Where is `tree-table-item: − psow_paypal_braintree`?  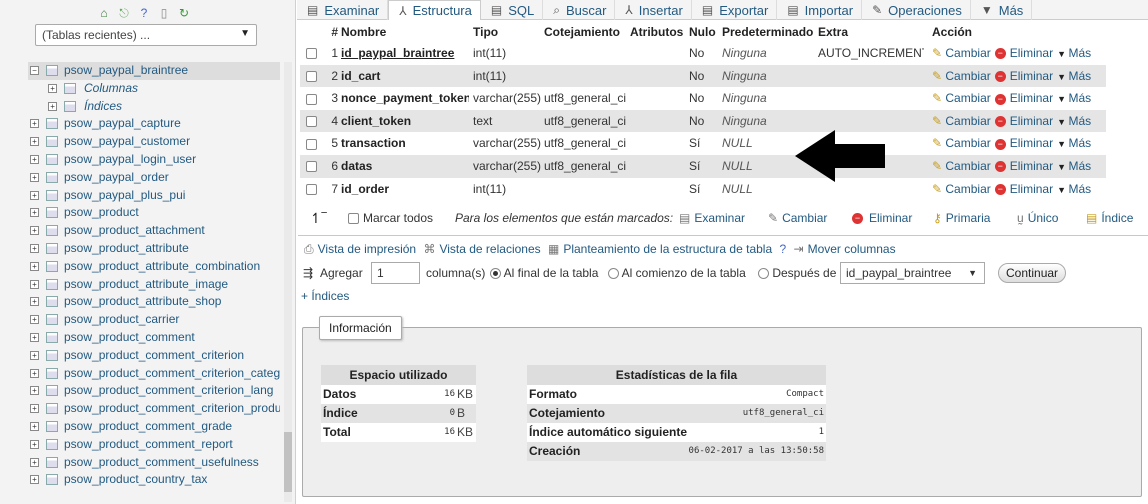
tree-table-item: − psow_paypal_braintree is located at coordinates (154, 71).